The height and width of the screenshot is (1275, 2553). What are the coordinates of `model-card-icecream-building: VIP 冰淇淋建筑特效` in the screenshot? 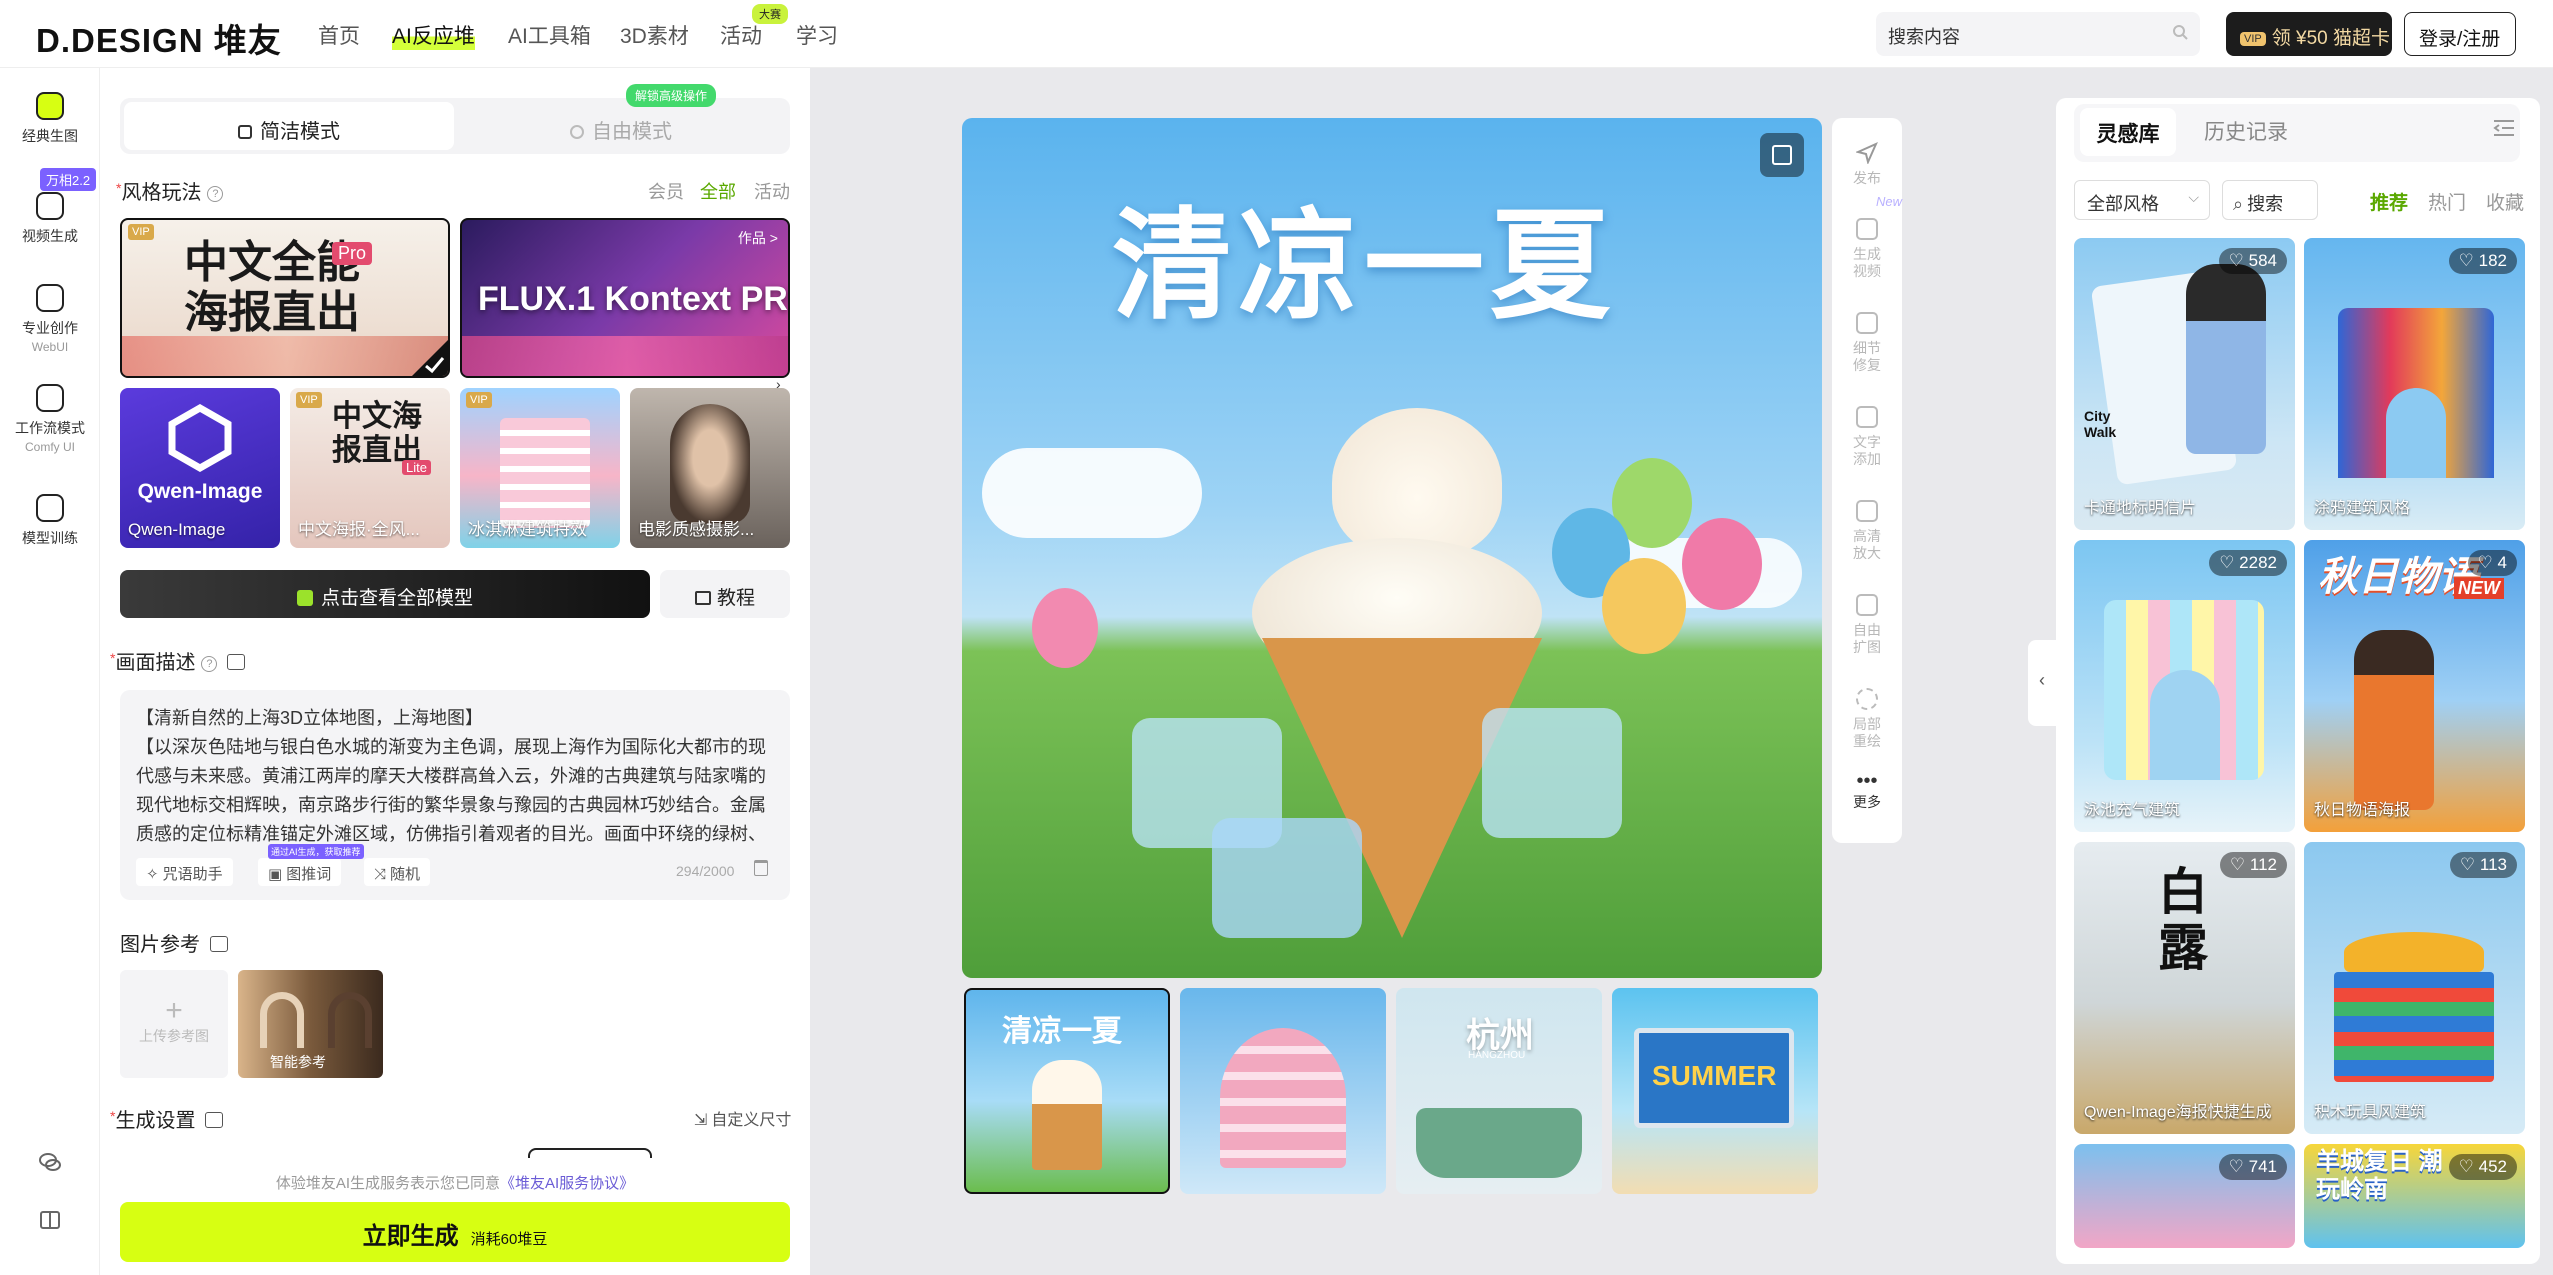 It's located at (540, 468).